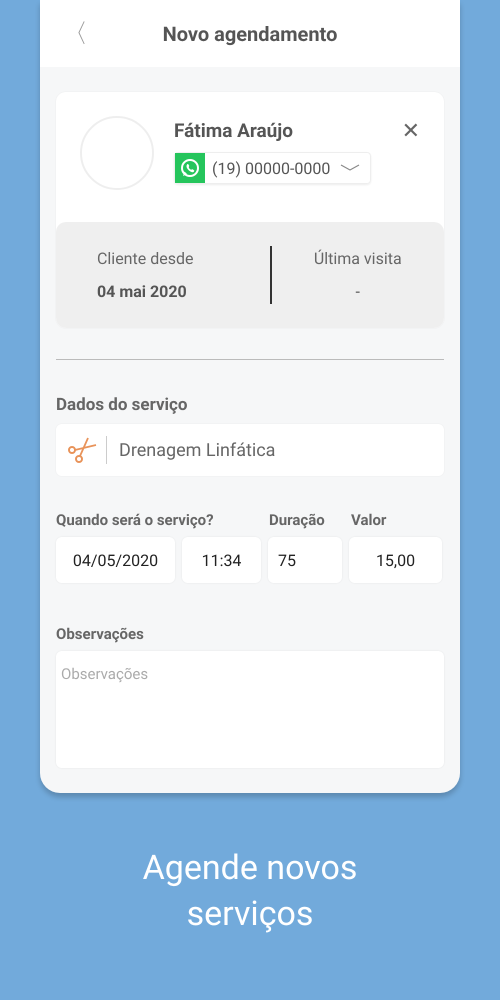 Image resolution: width=500 pixels, height=1000 pixels. I want to click on field-label: Valor, so click(368, 520).